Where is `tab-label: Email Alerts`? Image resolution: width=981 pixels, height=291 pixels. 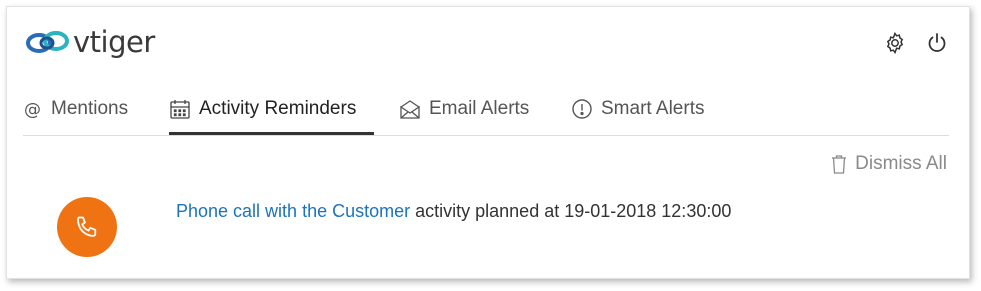
tab-label: Email Alerts is located at coordinates (479, 108).